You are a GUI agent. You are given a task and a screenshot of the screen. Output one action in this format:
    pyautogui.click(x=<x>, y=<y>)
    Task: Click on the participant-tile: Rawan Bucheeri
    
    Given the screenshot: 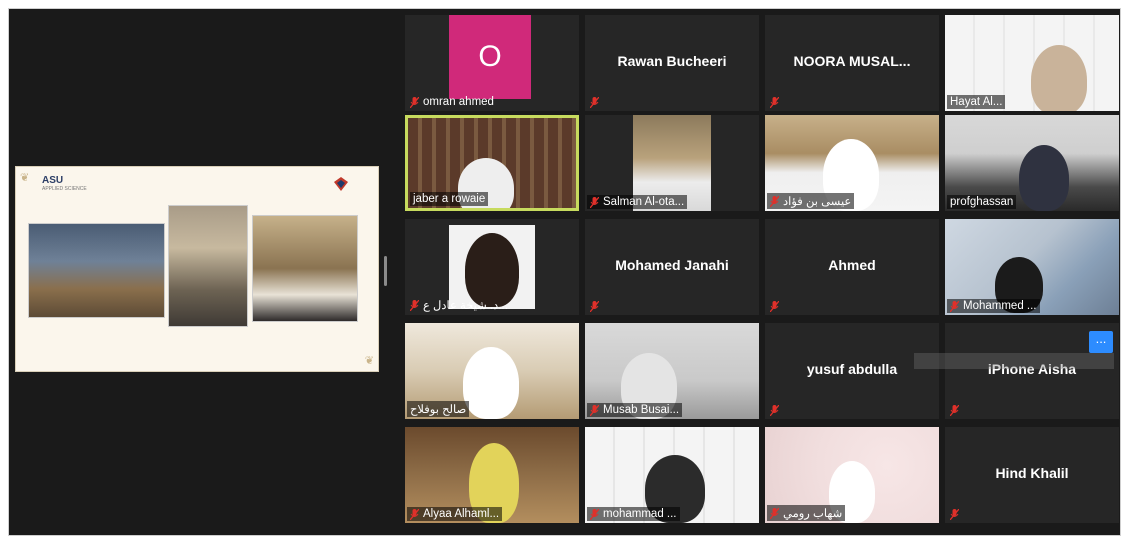 What is the action you would take?
    pyautogui.click(x=672, y=63)
    